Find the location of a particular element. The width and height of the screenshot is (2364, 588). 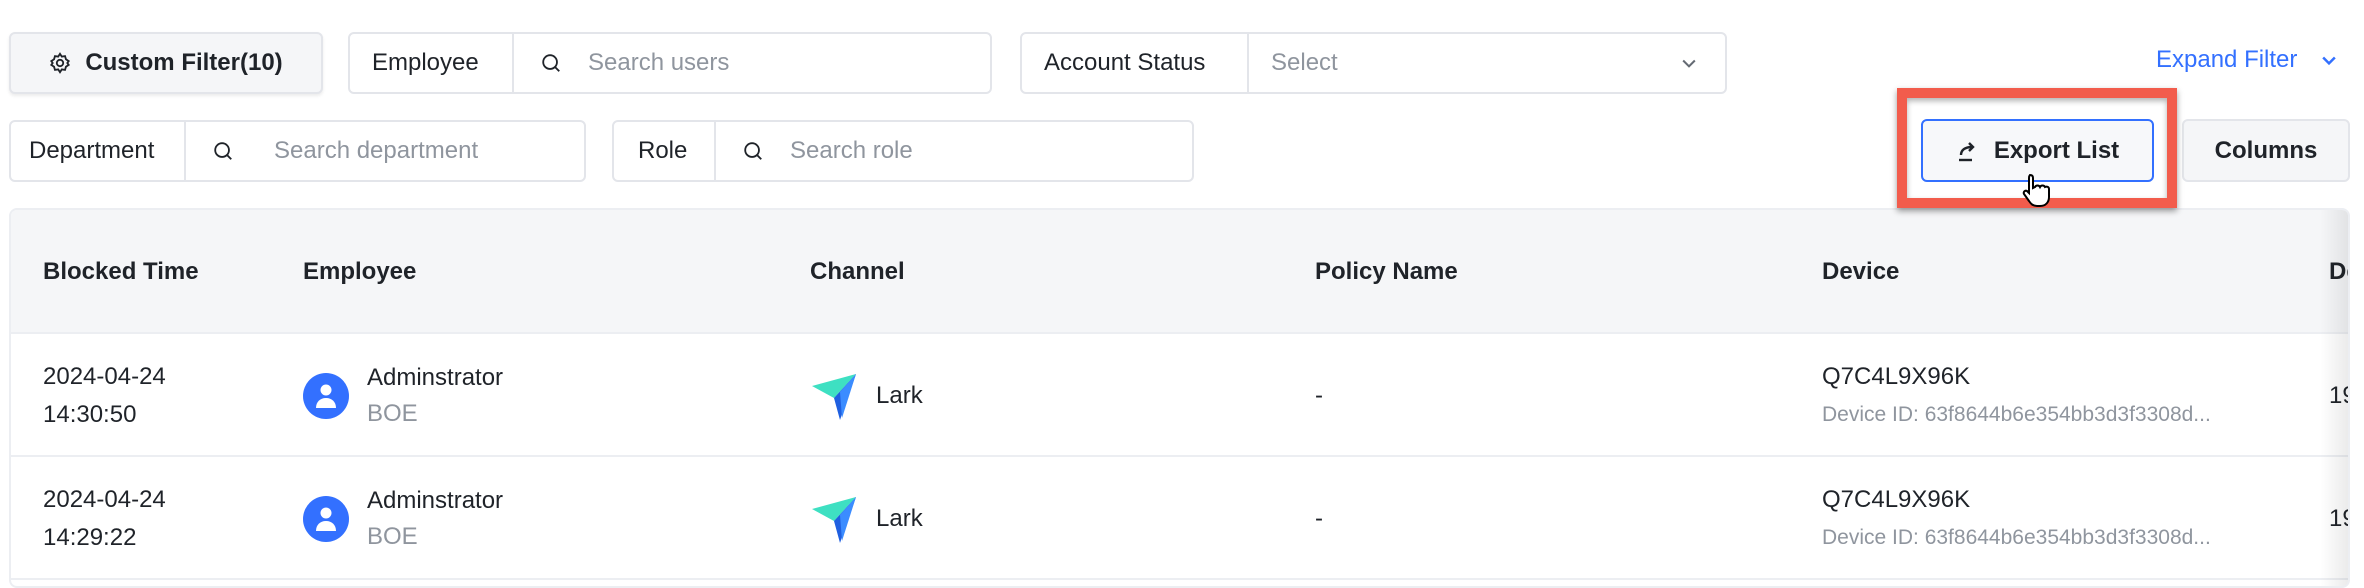

account-status-filter: Account Status Select is located at coordinates (1373, 63).